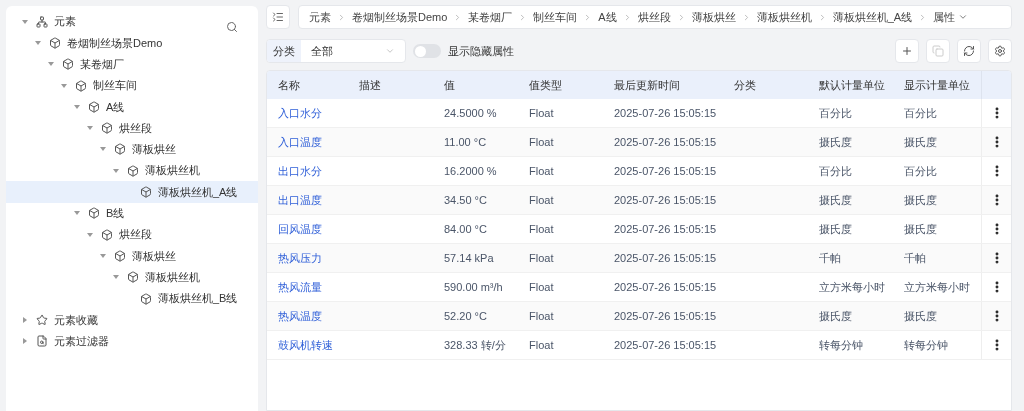 This screenshot has width=1024, height=411. I want to click on breadcrumb-item: 薄板烘丝机_A线, so click(872, 17).